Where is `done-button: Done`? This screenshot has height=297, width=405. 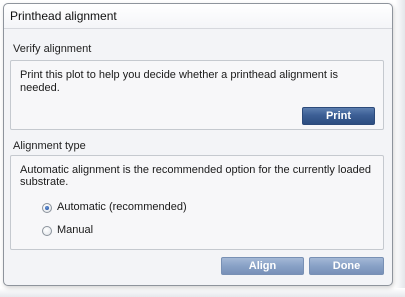 done-button: Done is located at coordinates (346, 266).